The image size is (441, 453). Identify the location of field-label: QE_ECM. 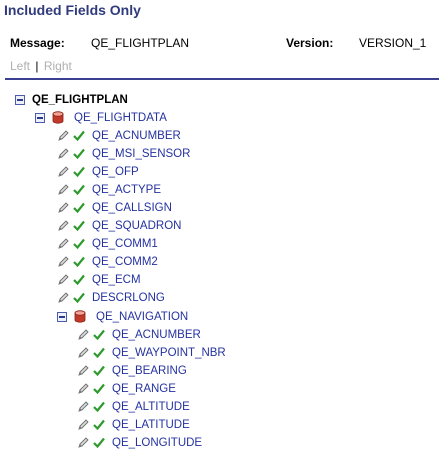
(116, 280).